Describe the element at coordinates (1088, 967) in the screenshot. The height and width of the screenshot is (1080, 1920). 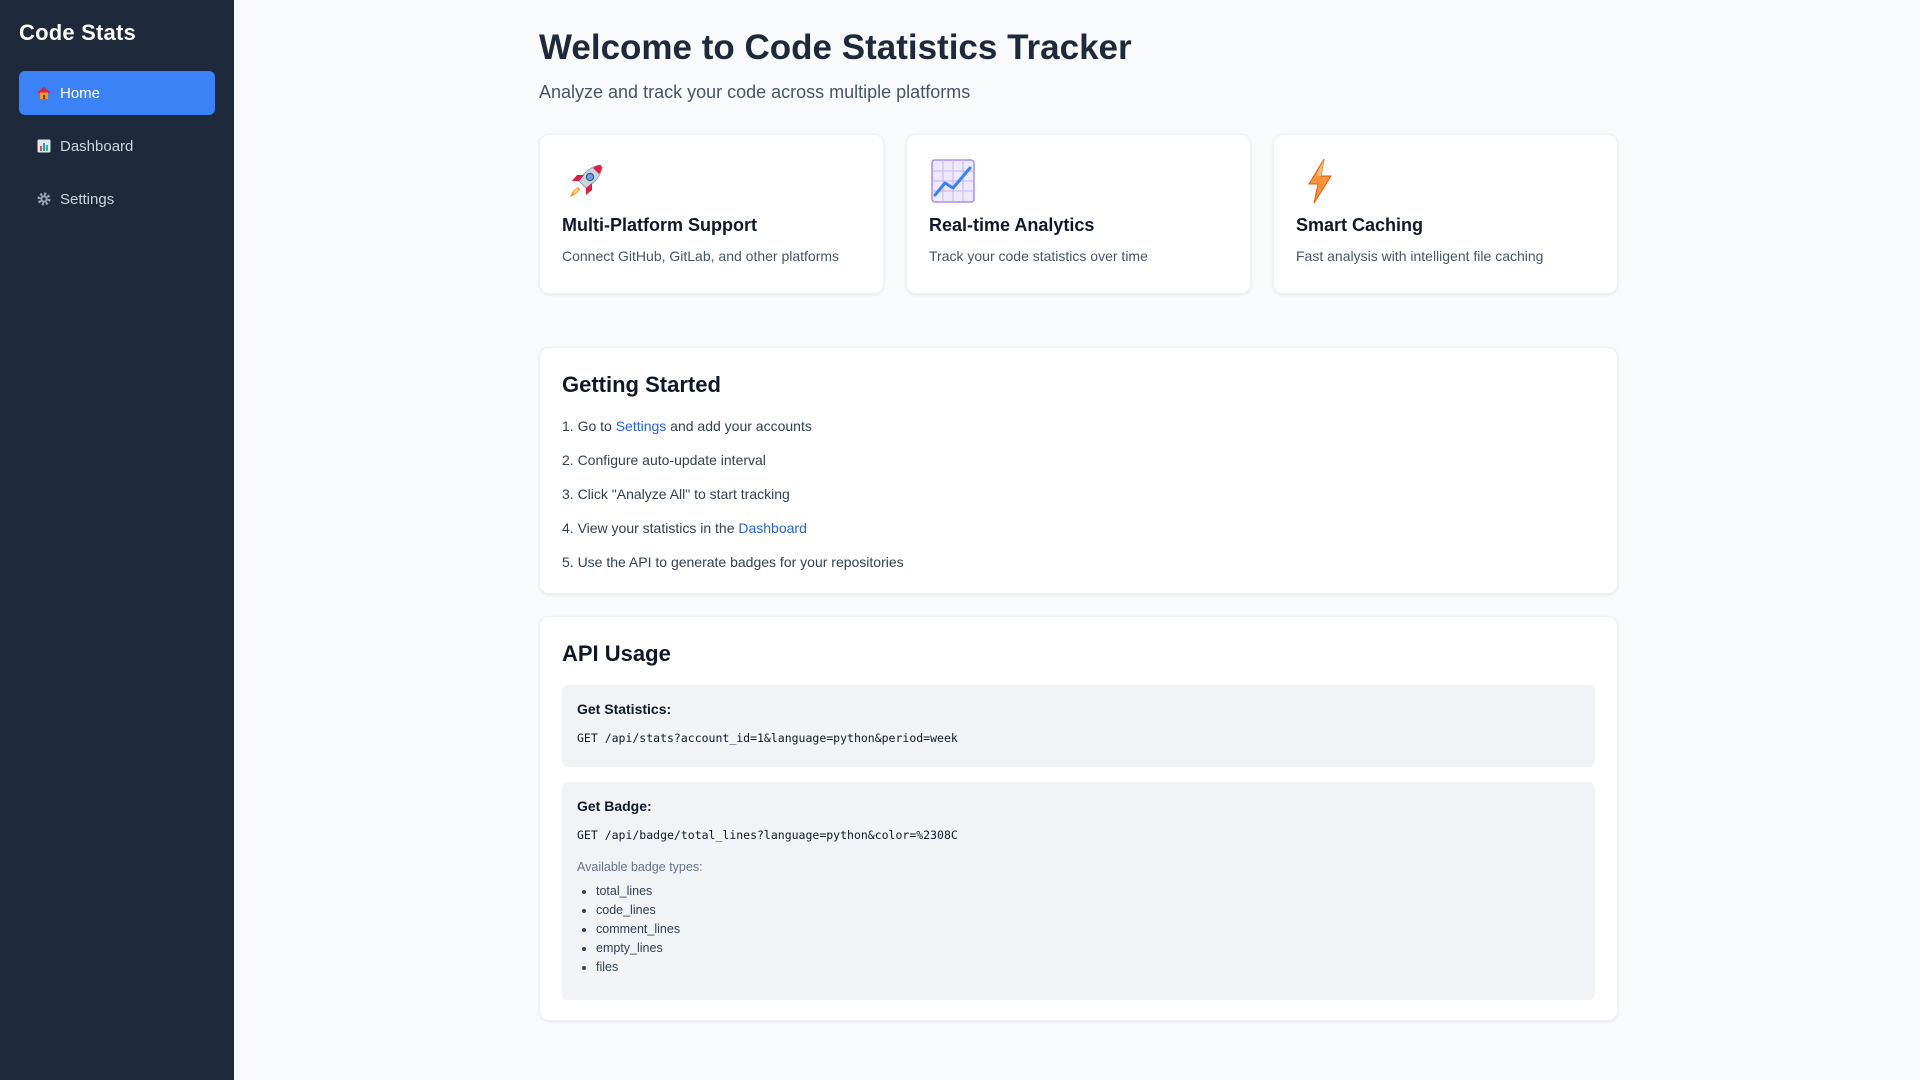
I see `list-item: files` at that location.